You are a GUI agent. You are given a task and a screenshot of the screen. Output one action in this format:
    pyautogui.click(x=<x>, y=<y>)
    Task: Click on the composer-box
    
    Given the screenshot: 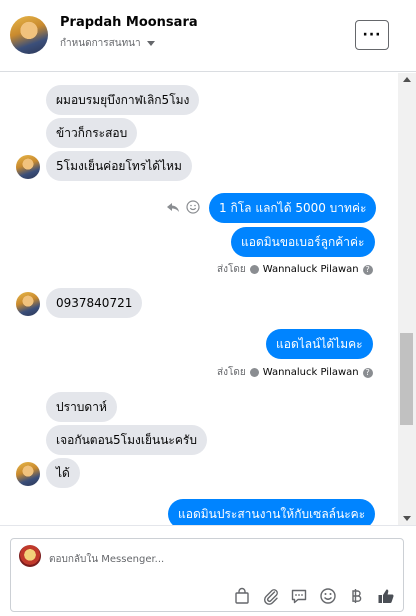 What is the action you would take?
    pyautogui.click(x=207, y=575)
    